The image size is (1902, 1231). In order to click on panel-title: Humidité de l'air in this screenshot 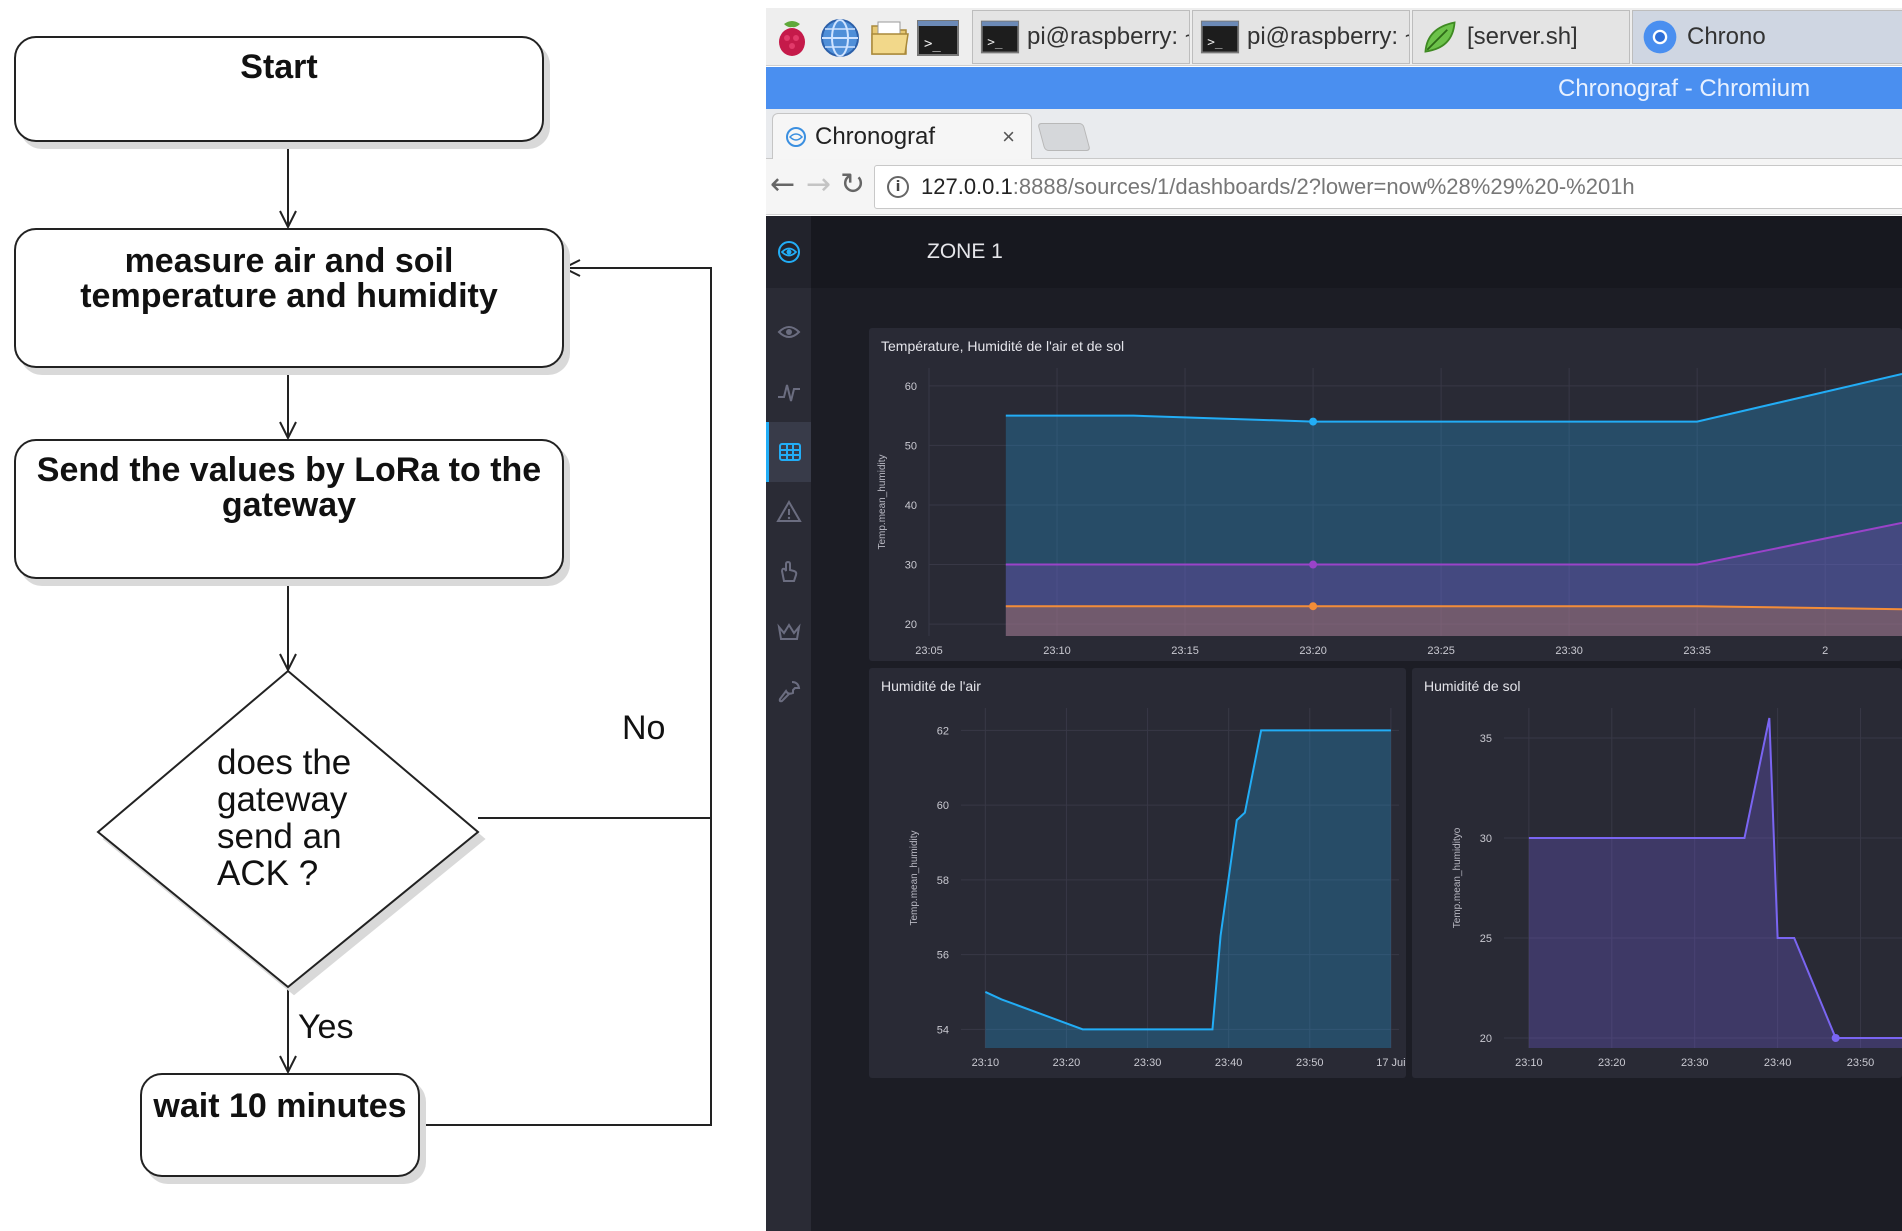, I will do `click(931, 686)`.